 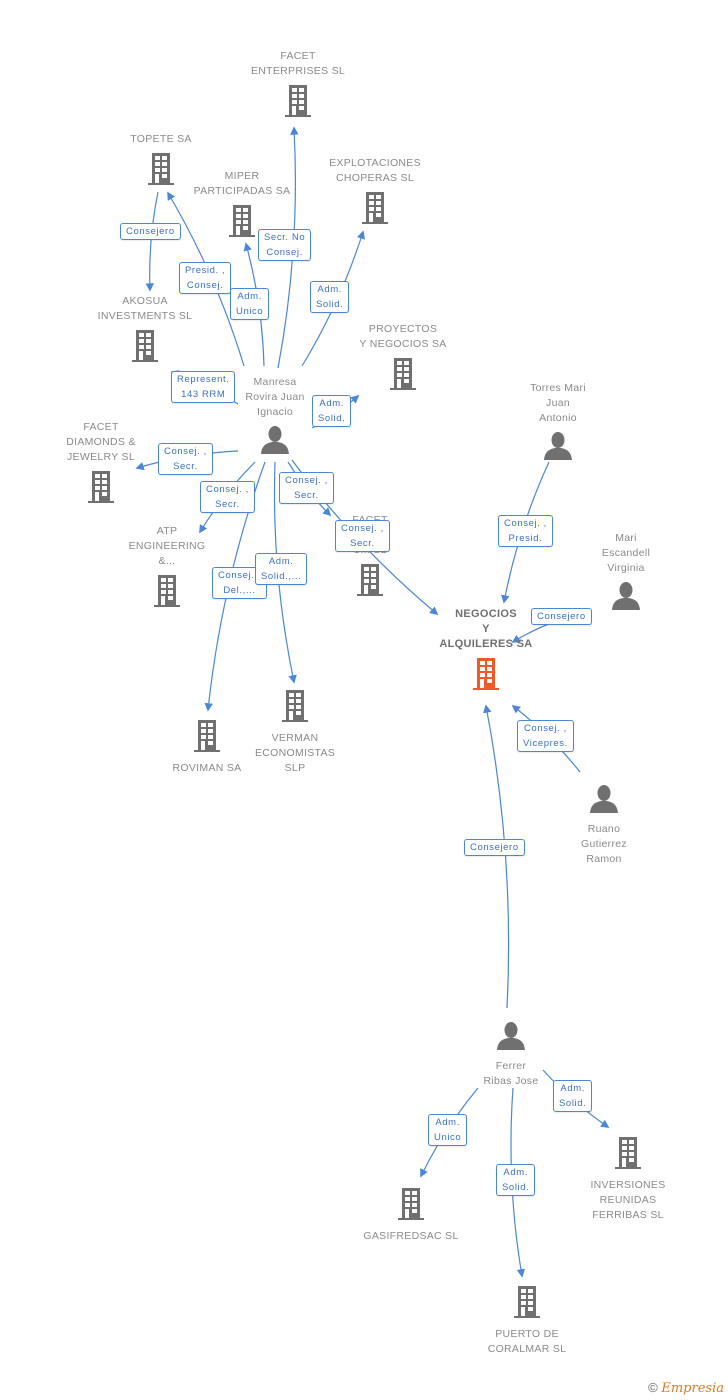 I want to click on edge-topete-to-akosua, so click(x=152, y=241).